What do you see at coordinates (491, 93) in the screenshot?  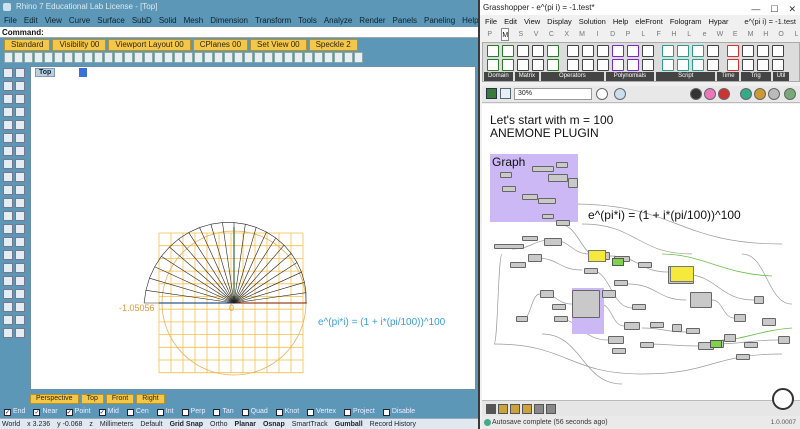 I see `save-icon` at bounding box center [491, 93].